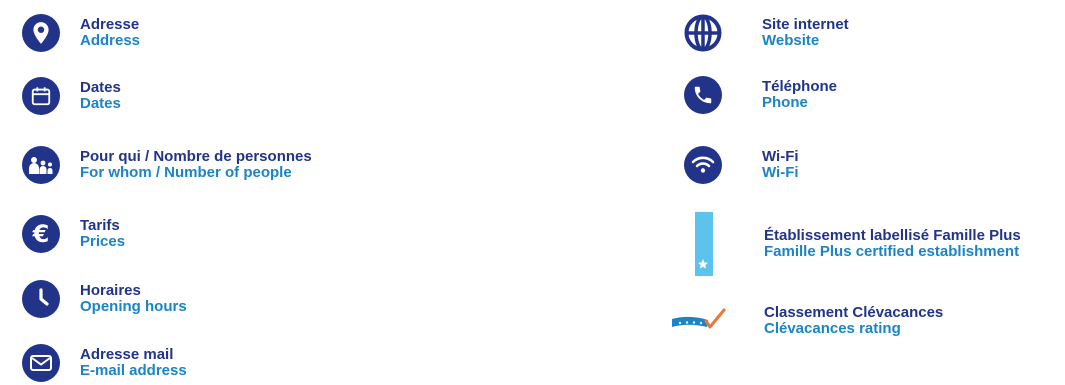 Image resolution: width=1065 pixels, height=385 pixels. I want to click on label-en: Address, so click(110, 40).